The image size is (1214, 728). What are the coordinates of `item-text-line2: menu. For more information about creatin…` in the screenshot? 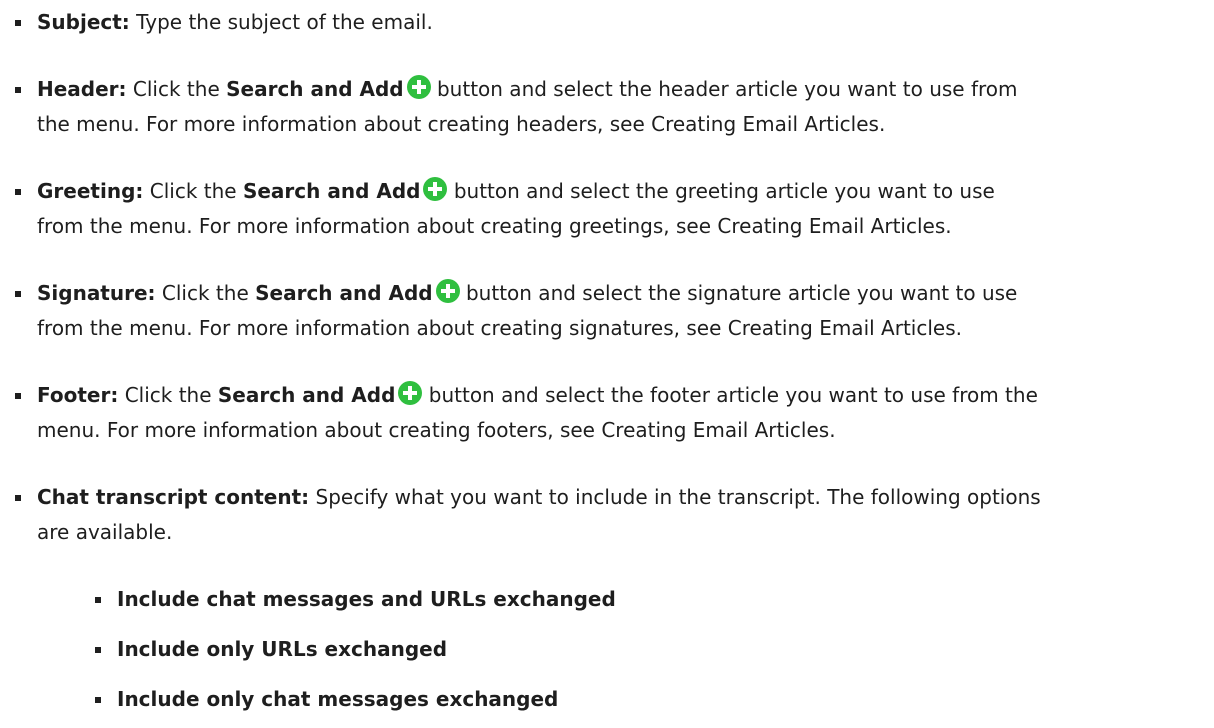 It's located at (436, 430).